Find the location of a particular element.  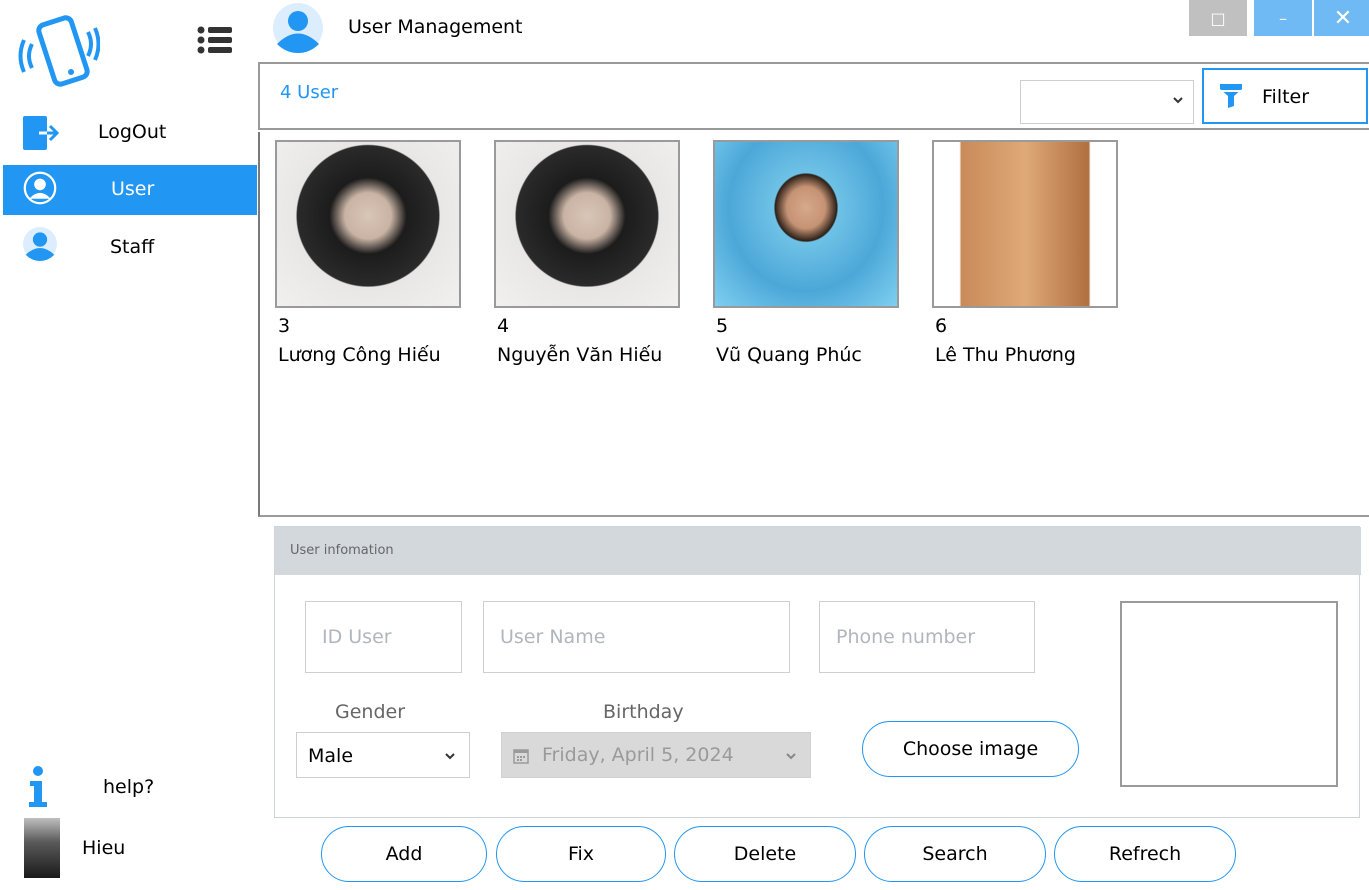

birthday-value: Friday, April 5, 2024 is located at coordinates (638, 755).